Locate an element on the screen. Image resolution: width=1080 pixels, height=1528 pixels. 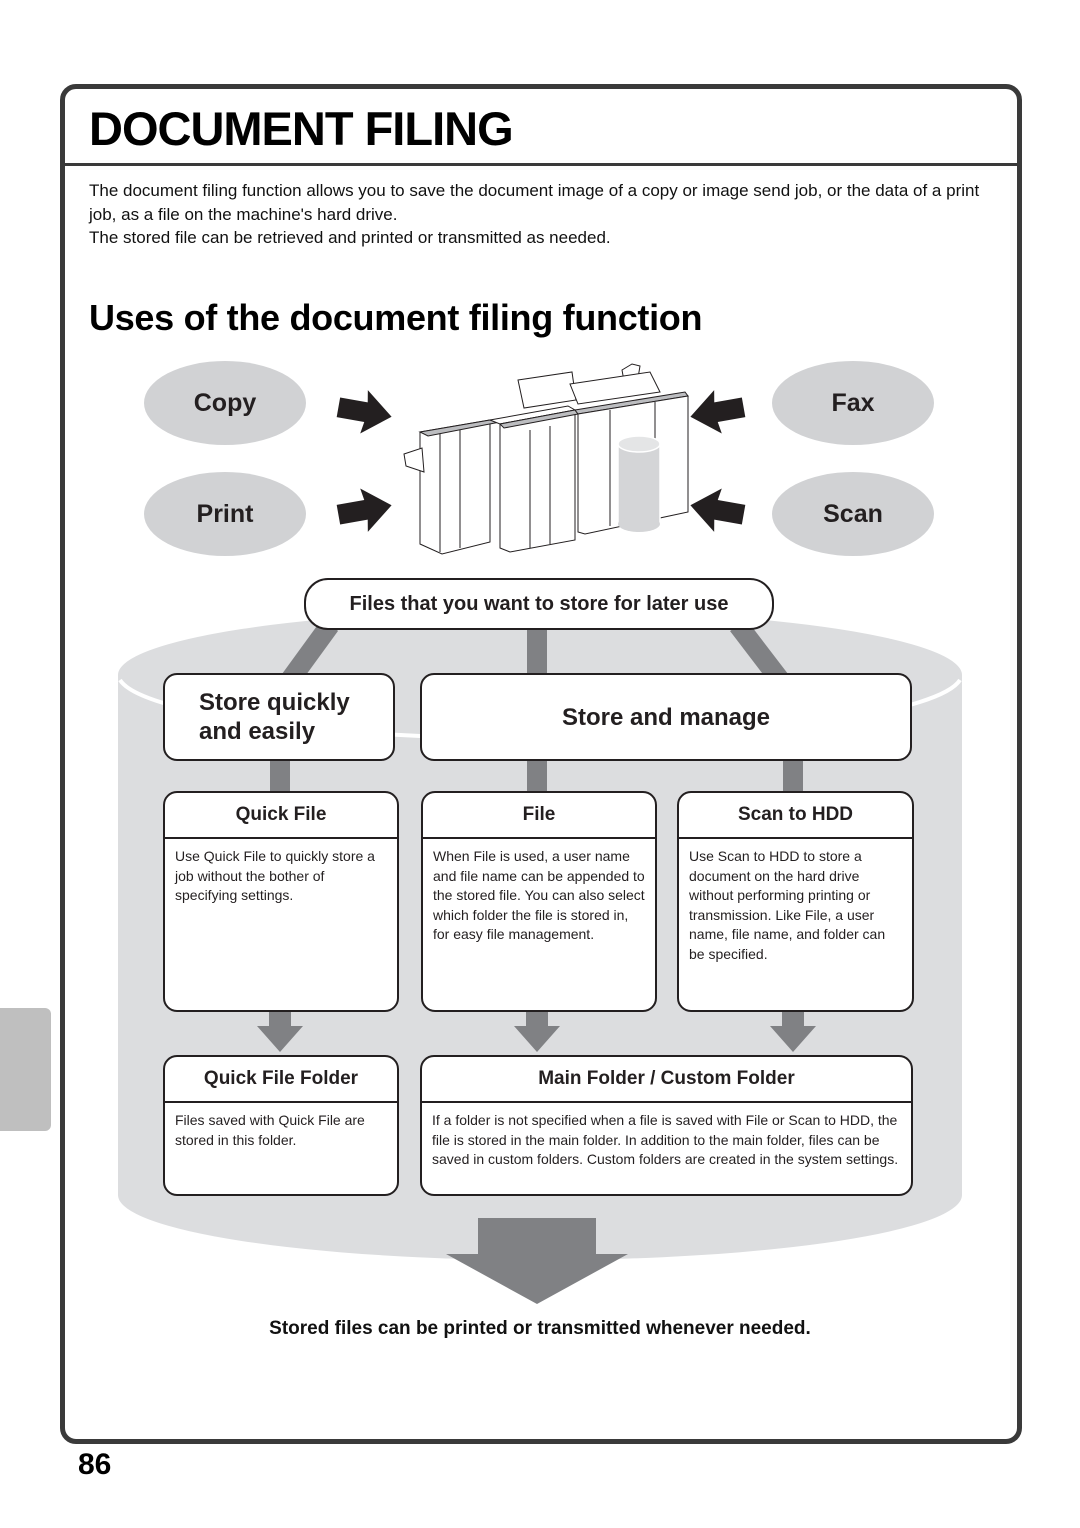
page-title: DOCUMENT FILING is located at coordinates (301, 128).